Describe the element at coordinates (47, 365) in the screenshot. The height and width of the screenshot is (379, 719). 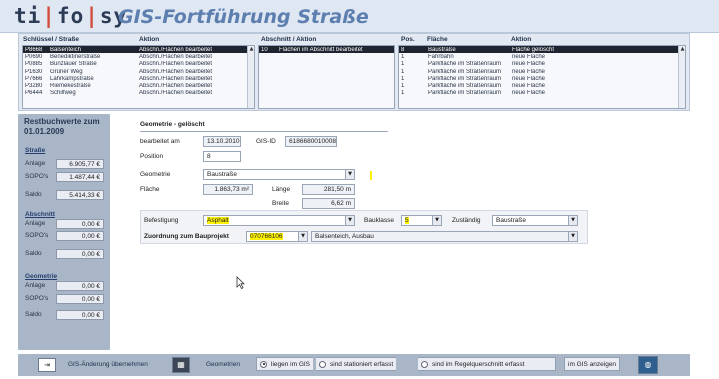
I see `exit-icon: ⇥` at that location.